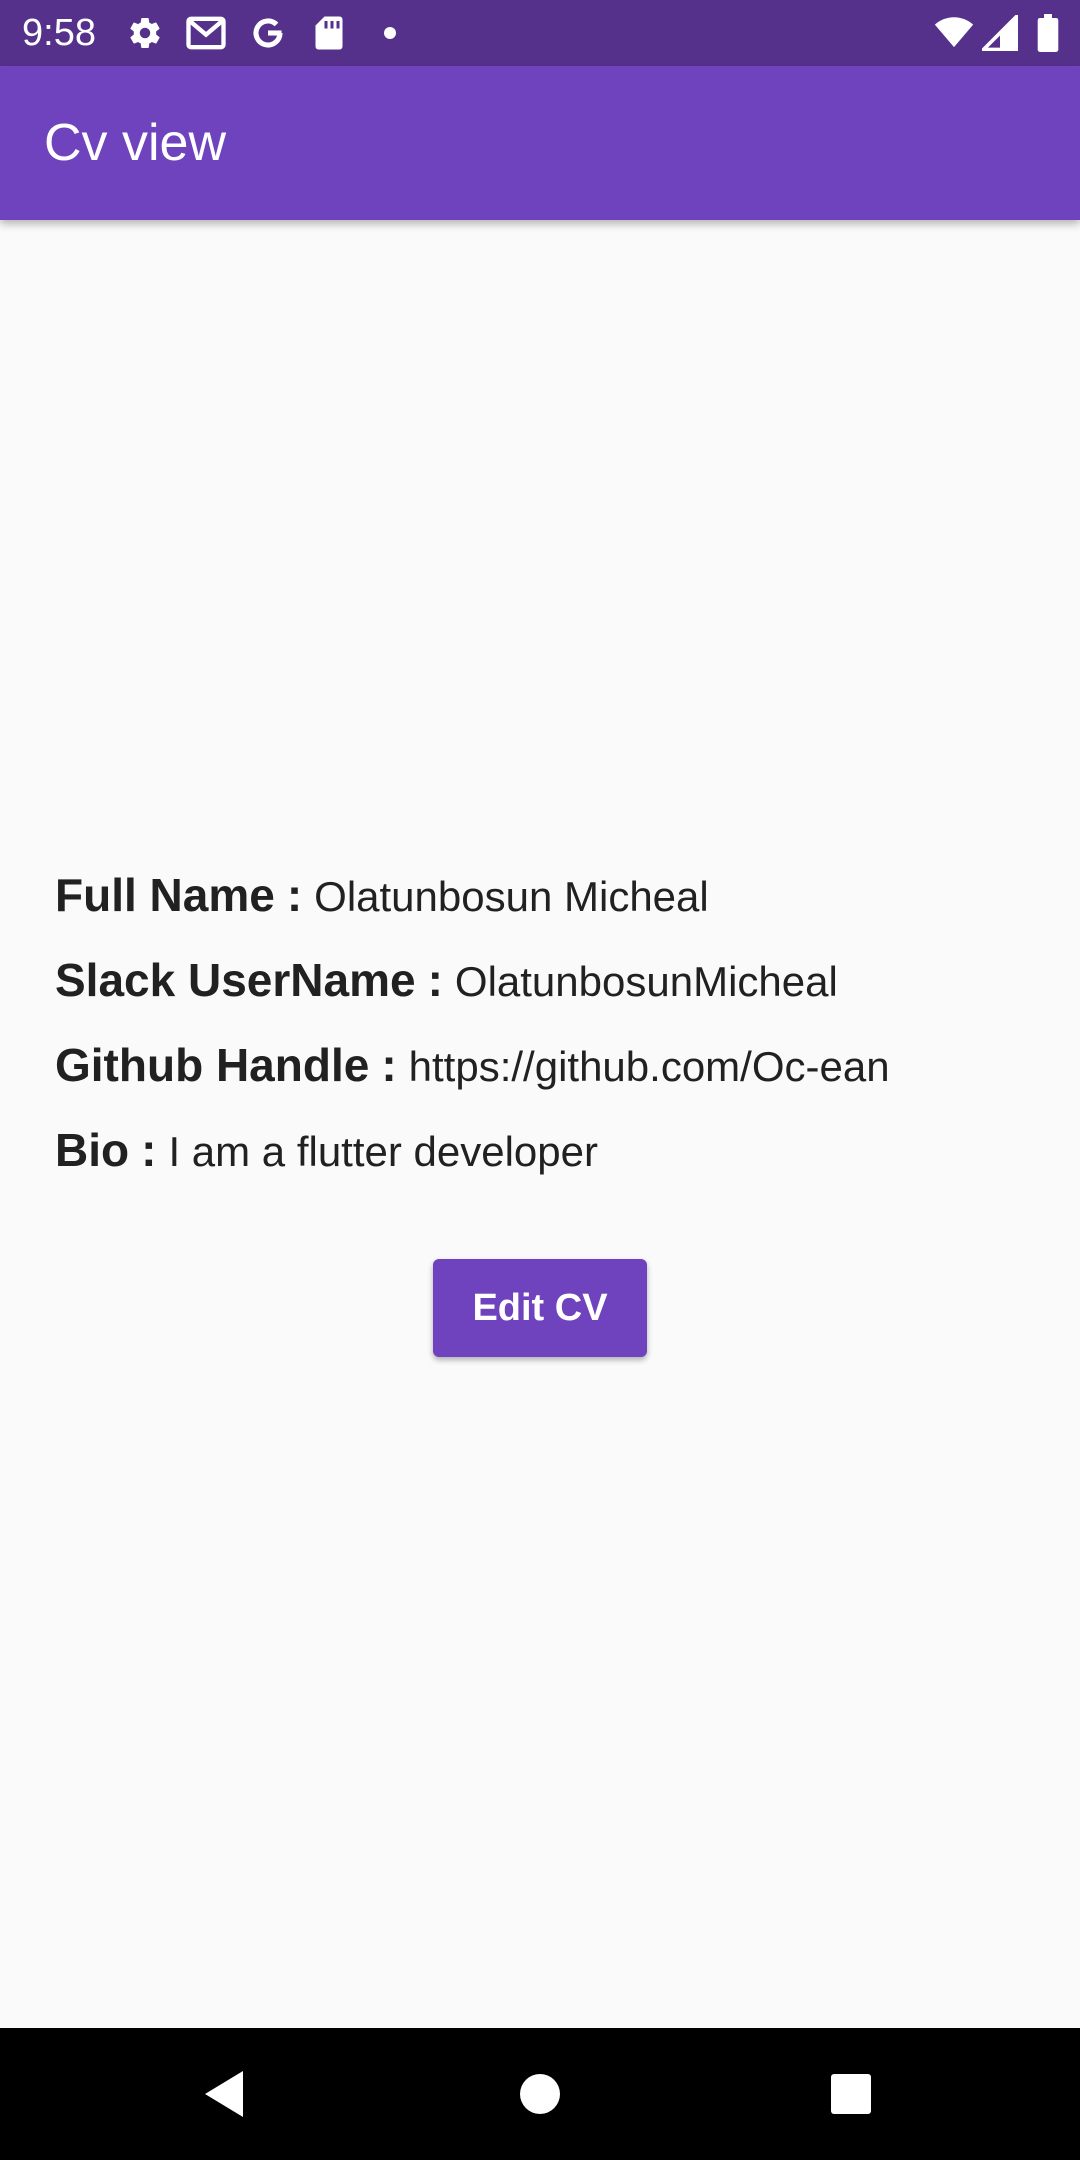 This screenshot has width=1080, height=2160. Describe the element at coordinates (165, 895) in the screenshot. I see `full-name-label: Full Name` at that location.